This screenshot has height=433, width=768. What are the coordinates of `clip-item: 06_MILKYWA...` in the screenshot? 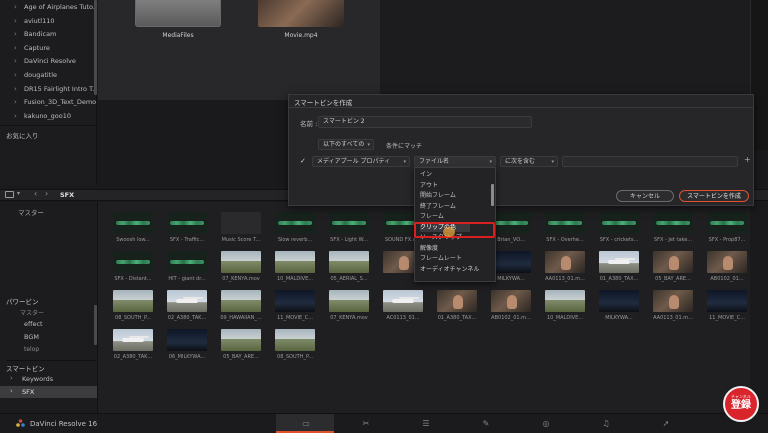 It's located at (187, 344).